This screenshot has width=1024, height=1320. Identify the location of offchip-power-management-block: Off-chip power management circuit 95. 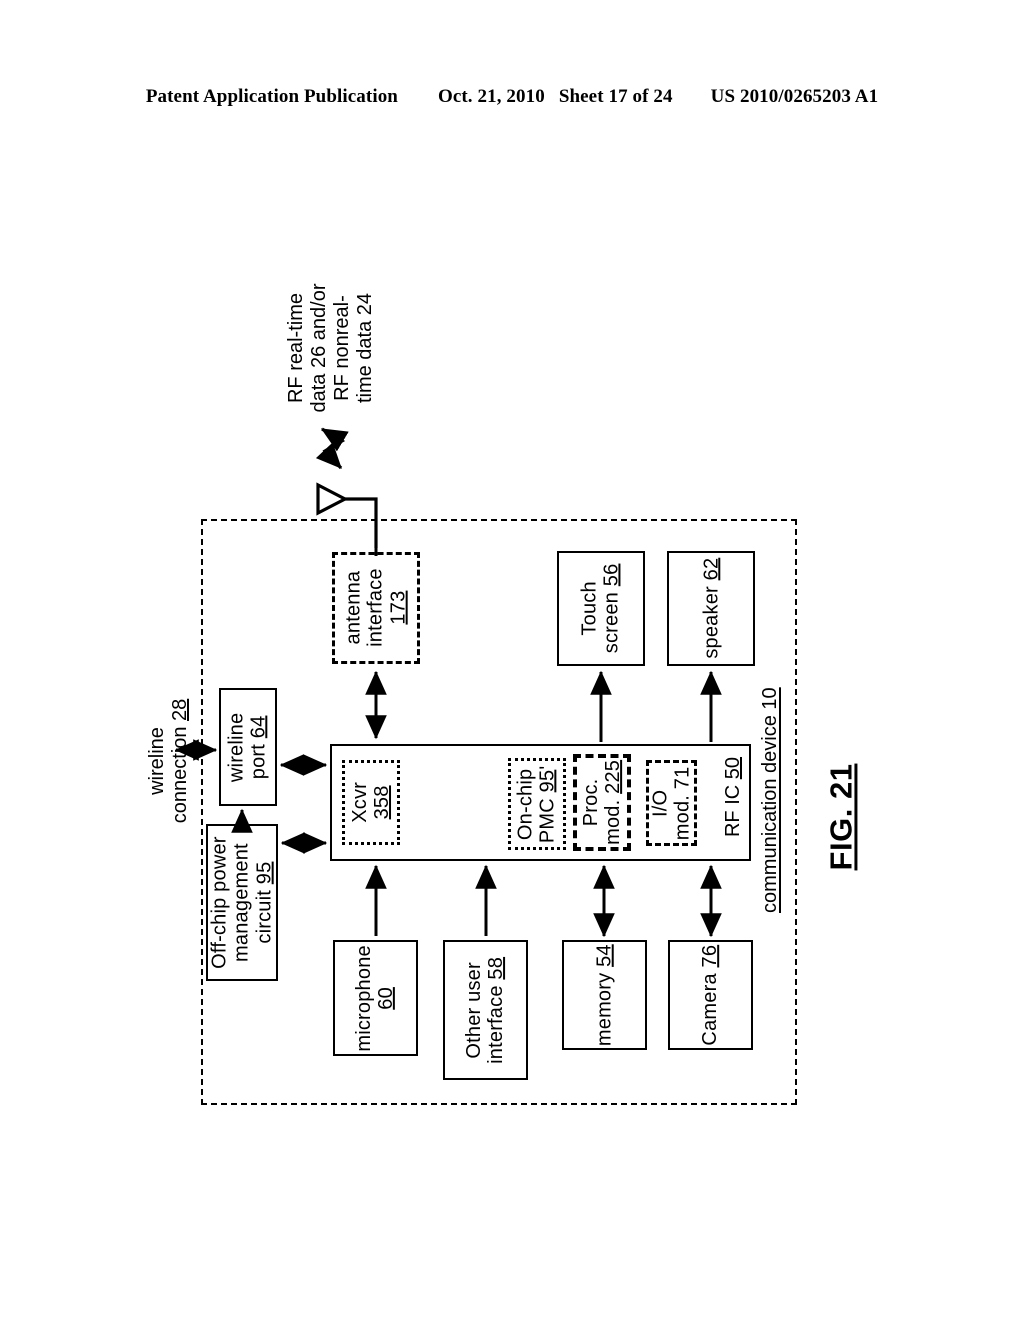
(242, 902).